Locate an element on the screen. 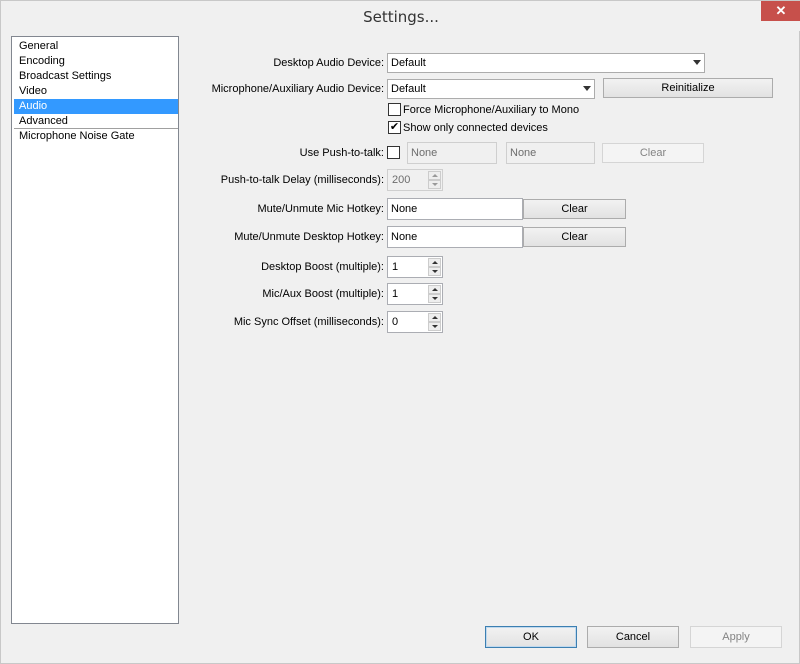 This screenshot has height=664, width=800. mute-desktop-clear-button: Clear is located at coordinates (574, 237).